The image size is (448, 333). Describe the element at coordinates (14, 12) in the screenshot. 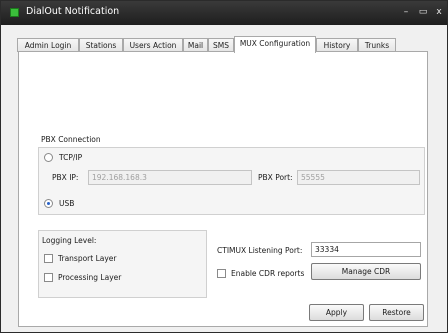

I see `app-icon` at that location.